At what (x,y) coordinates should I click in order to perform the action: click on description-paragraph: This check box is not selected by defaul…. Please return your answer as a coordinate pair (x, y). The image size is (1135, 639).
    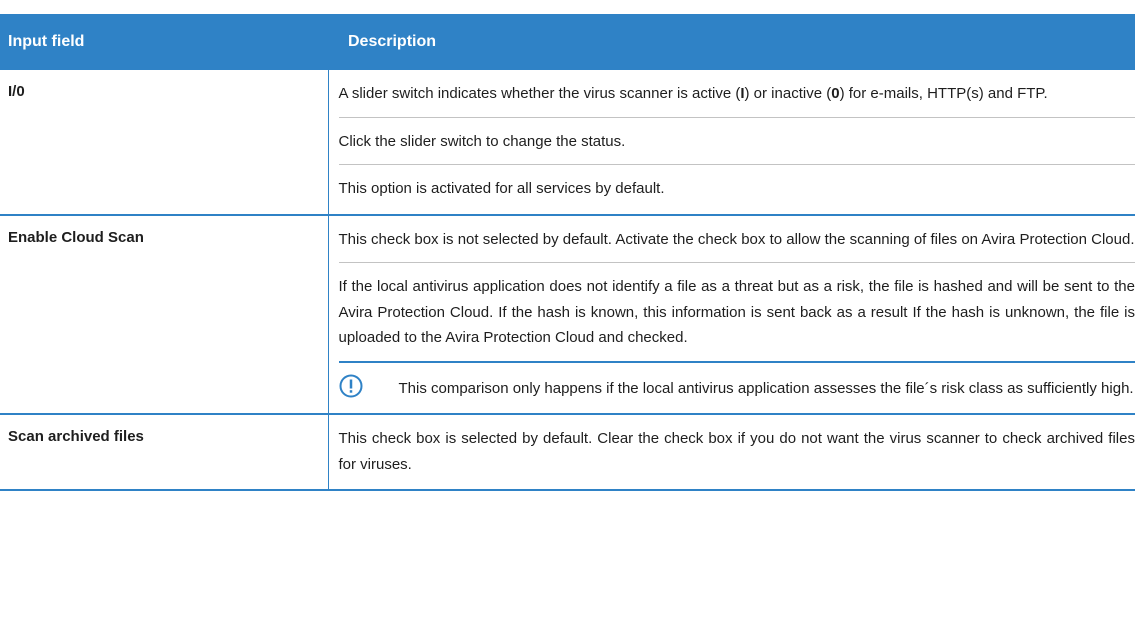
    Looking at the image, I should click on (736, 239).